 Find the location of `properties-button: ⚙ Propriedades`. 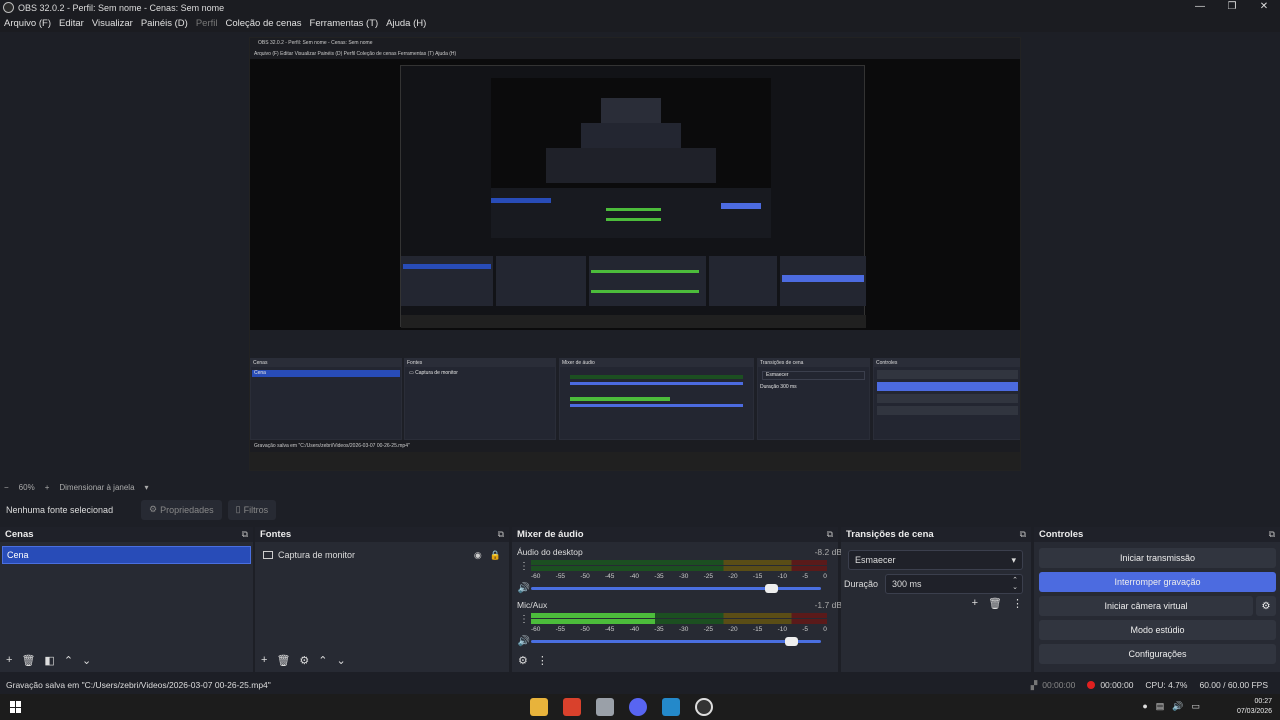

properties-button: ⚙ Propriedades is located at coordinates (181, 509).